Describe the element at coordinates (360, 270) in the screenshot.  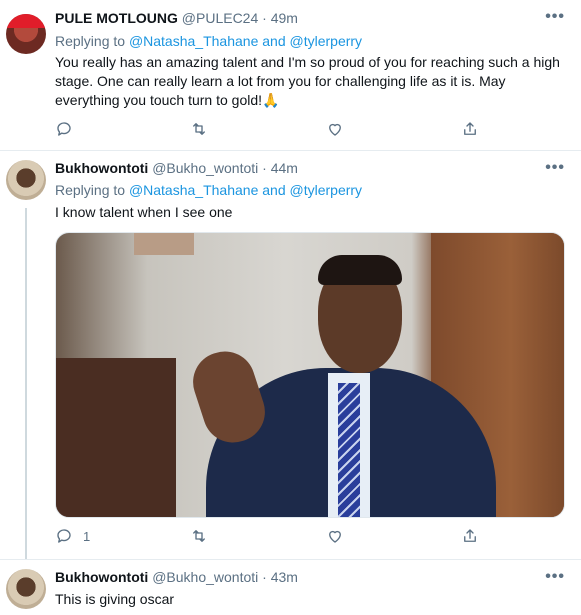
I see `man-hair` at that location.